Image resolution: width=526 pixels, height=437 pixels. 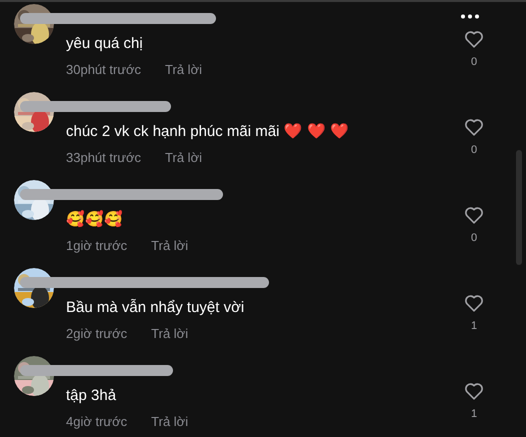 I want to click on timestamp: 4giờ trước, so click(x=97, y=422).